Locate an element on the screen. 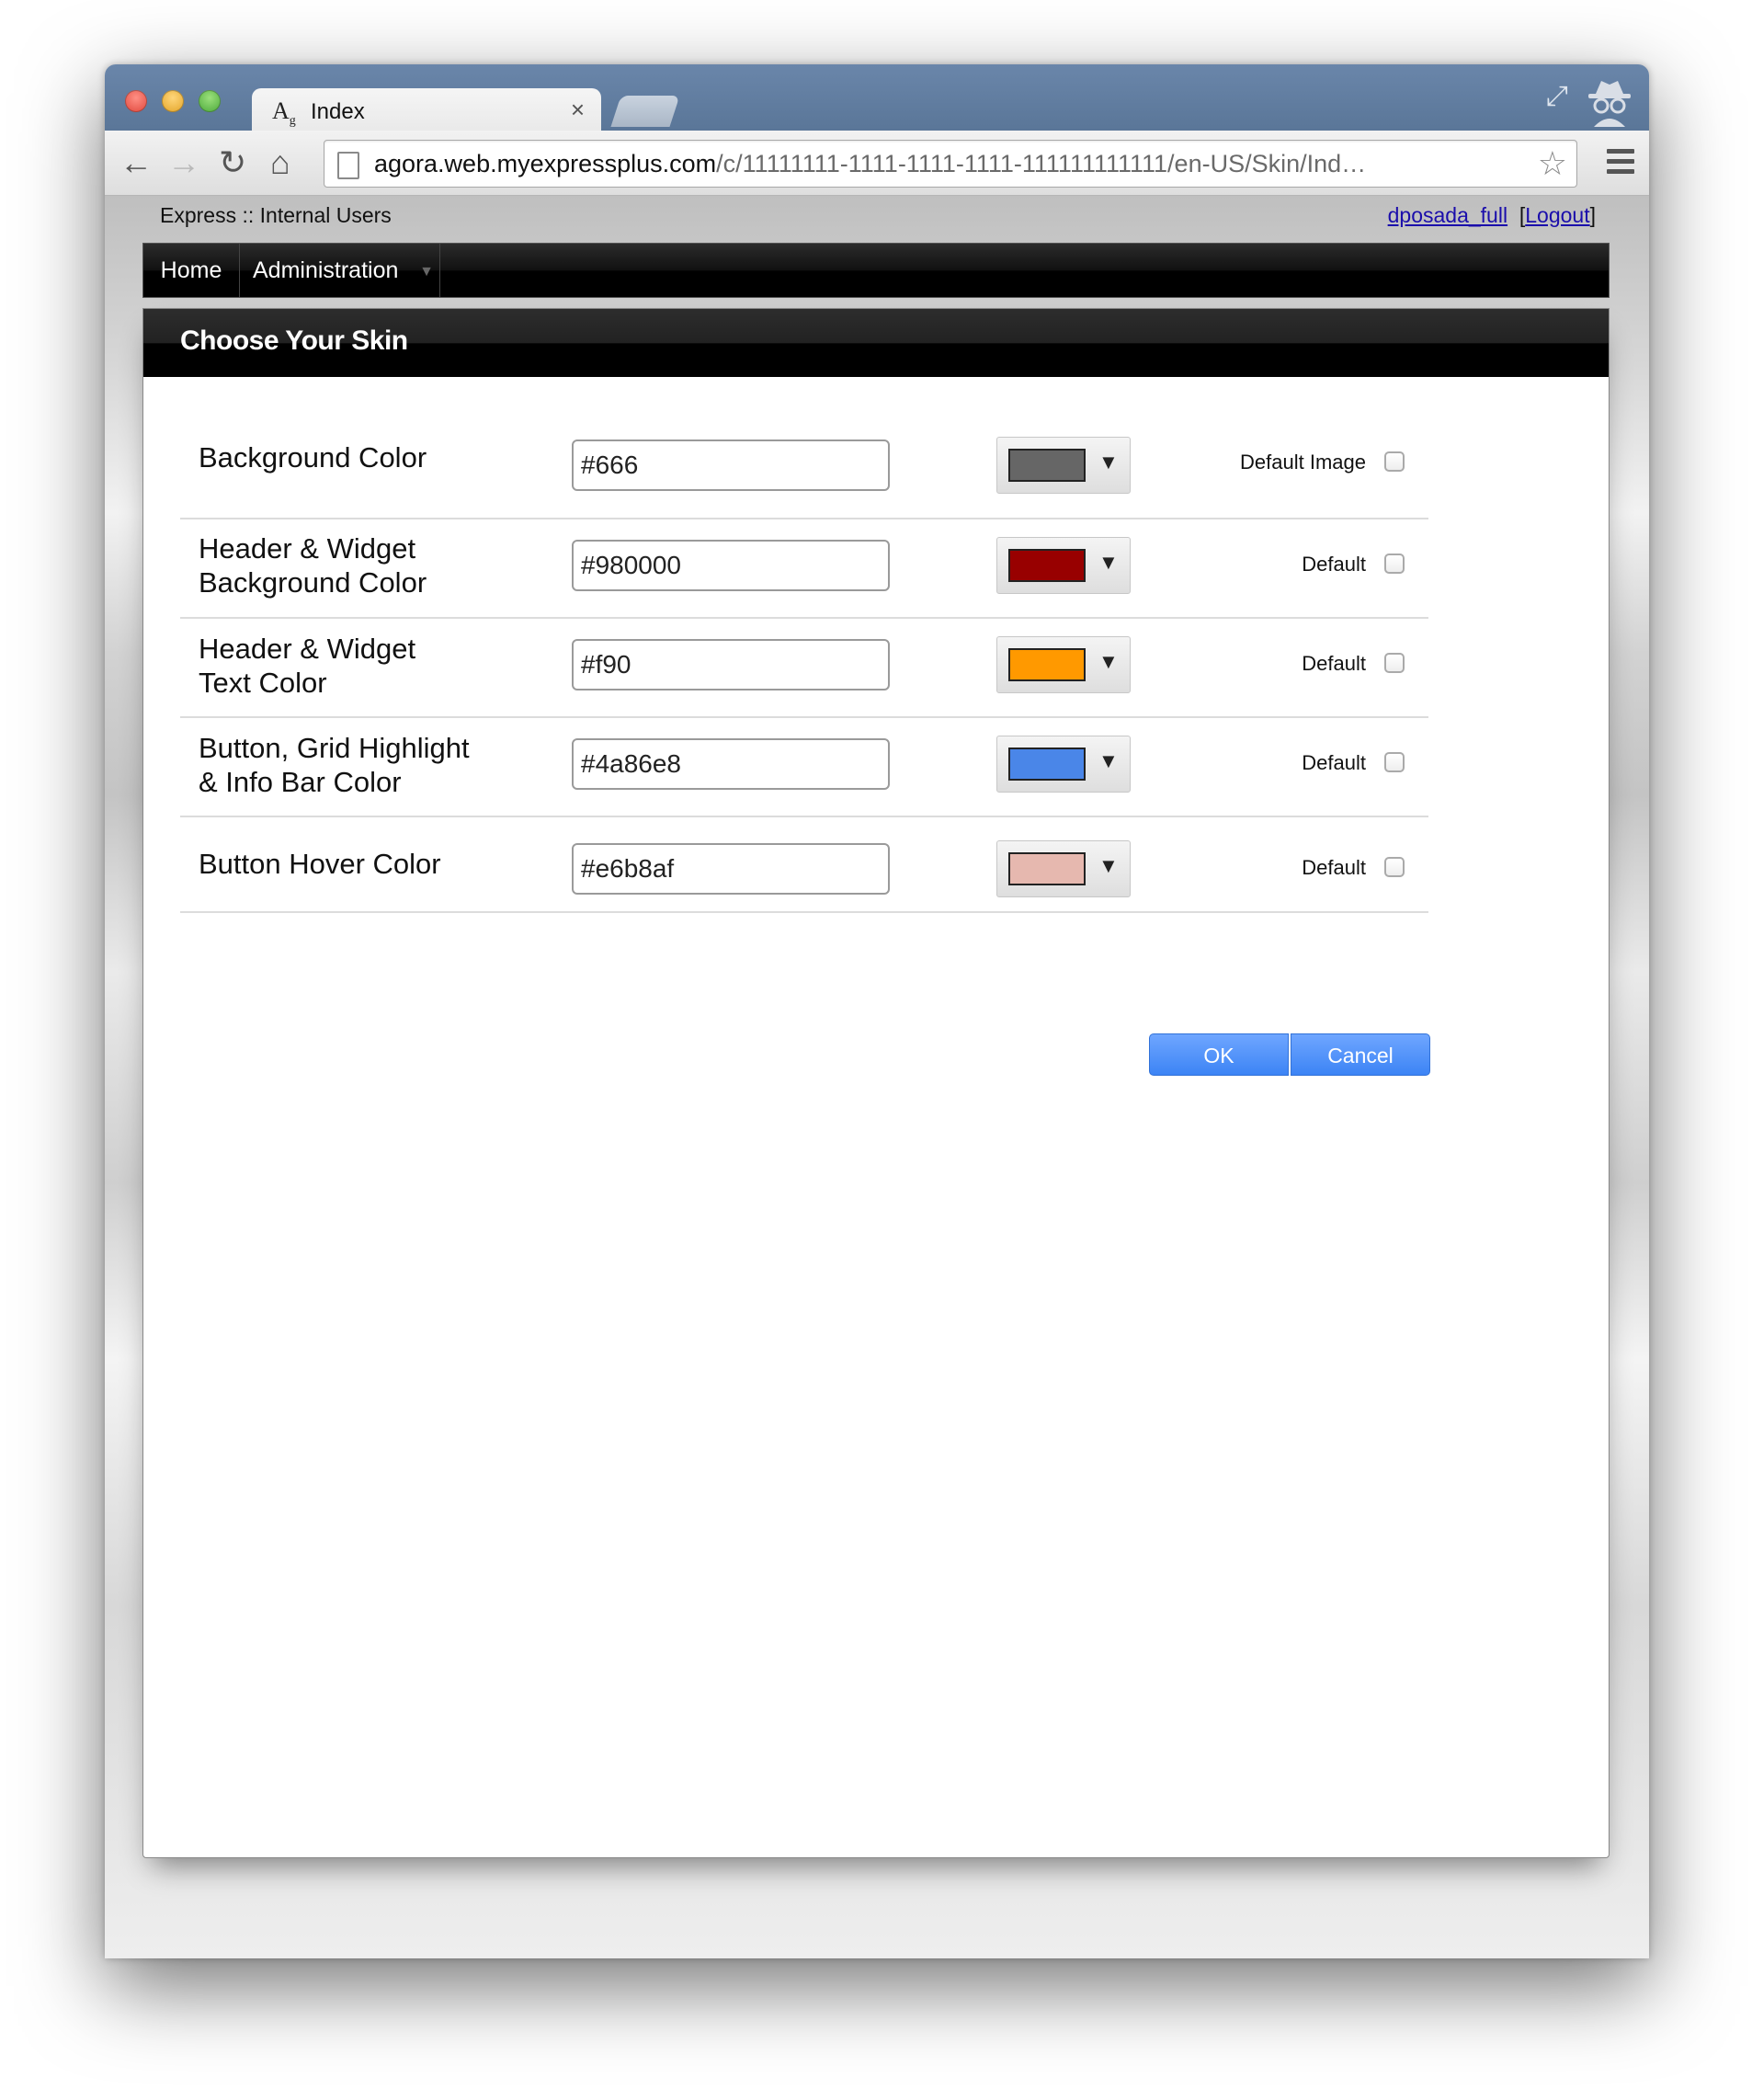 The image size is (1752, 2100). button-hover-color-input is located at coordinates (731, 869).